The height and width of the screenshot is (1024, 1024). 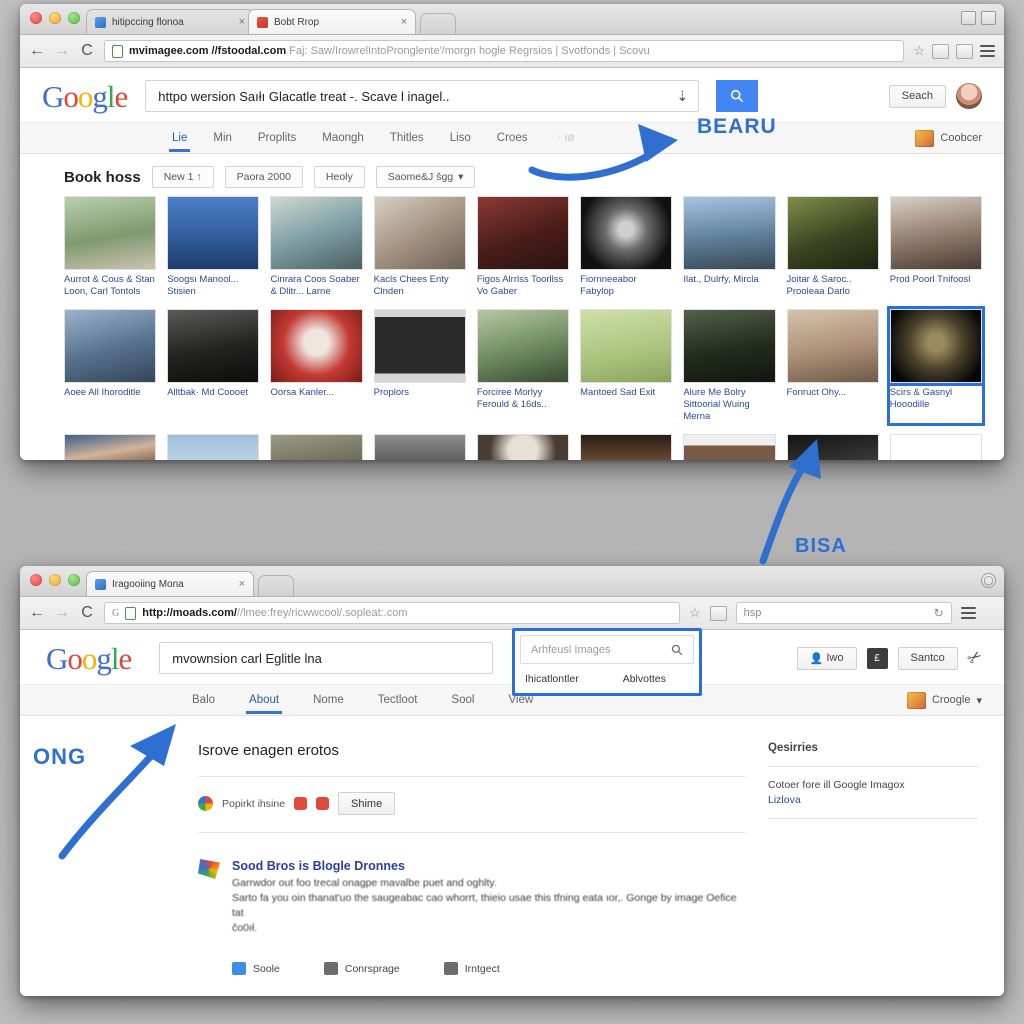 I want to click on image-caption: Alure Me Bolry Sittoorial Wuing Merna, so click(x=729, y=405).